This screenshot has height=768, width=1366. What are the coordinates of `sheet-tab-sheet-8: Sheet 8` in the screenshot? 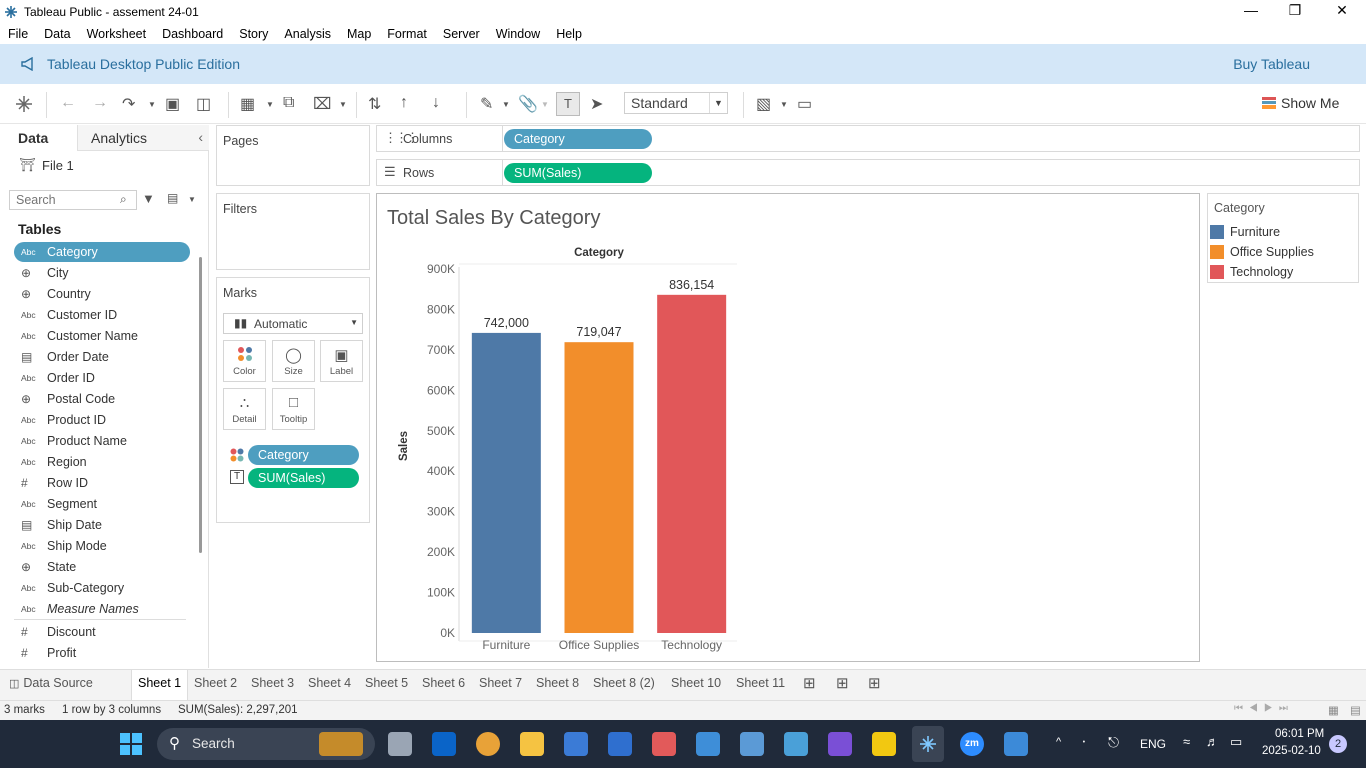 It's located at (557, 683).